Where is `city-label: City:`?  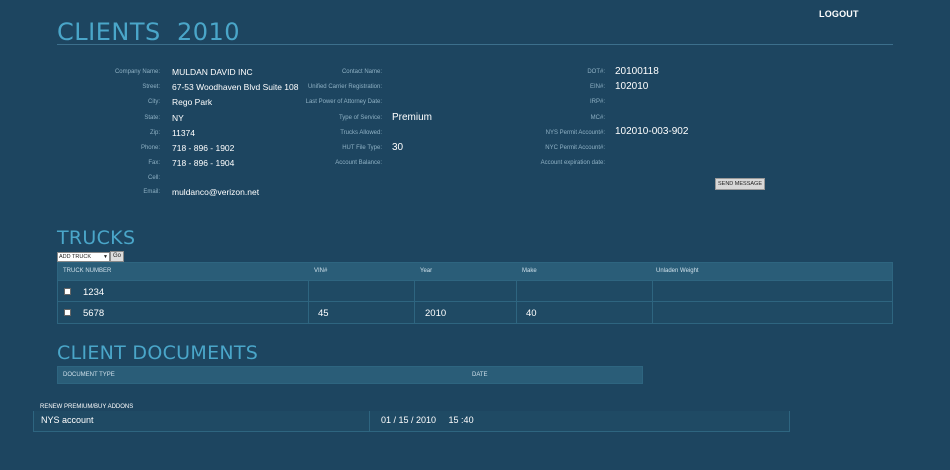
city-label: City: is located at coordinates (154, 102).